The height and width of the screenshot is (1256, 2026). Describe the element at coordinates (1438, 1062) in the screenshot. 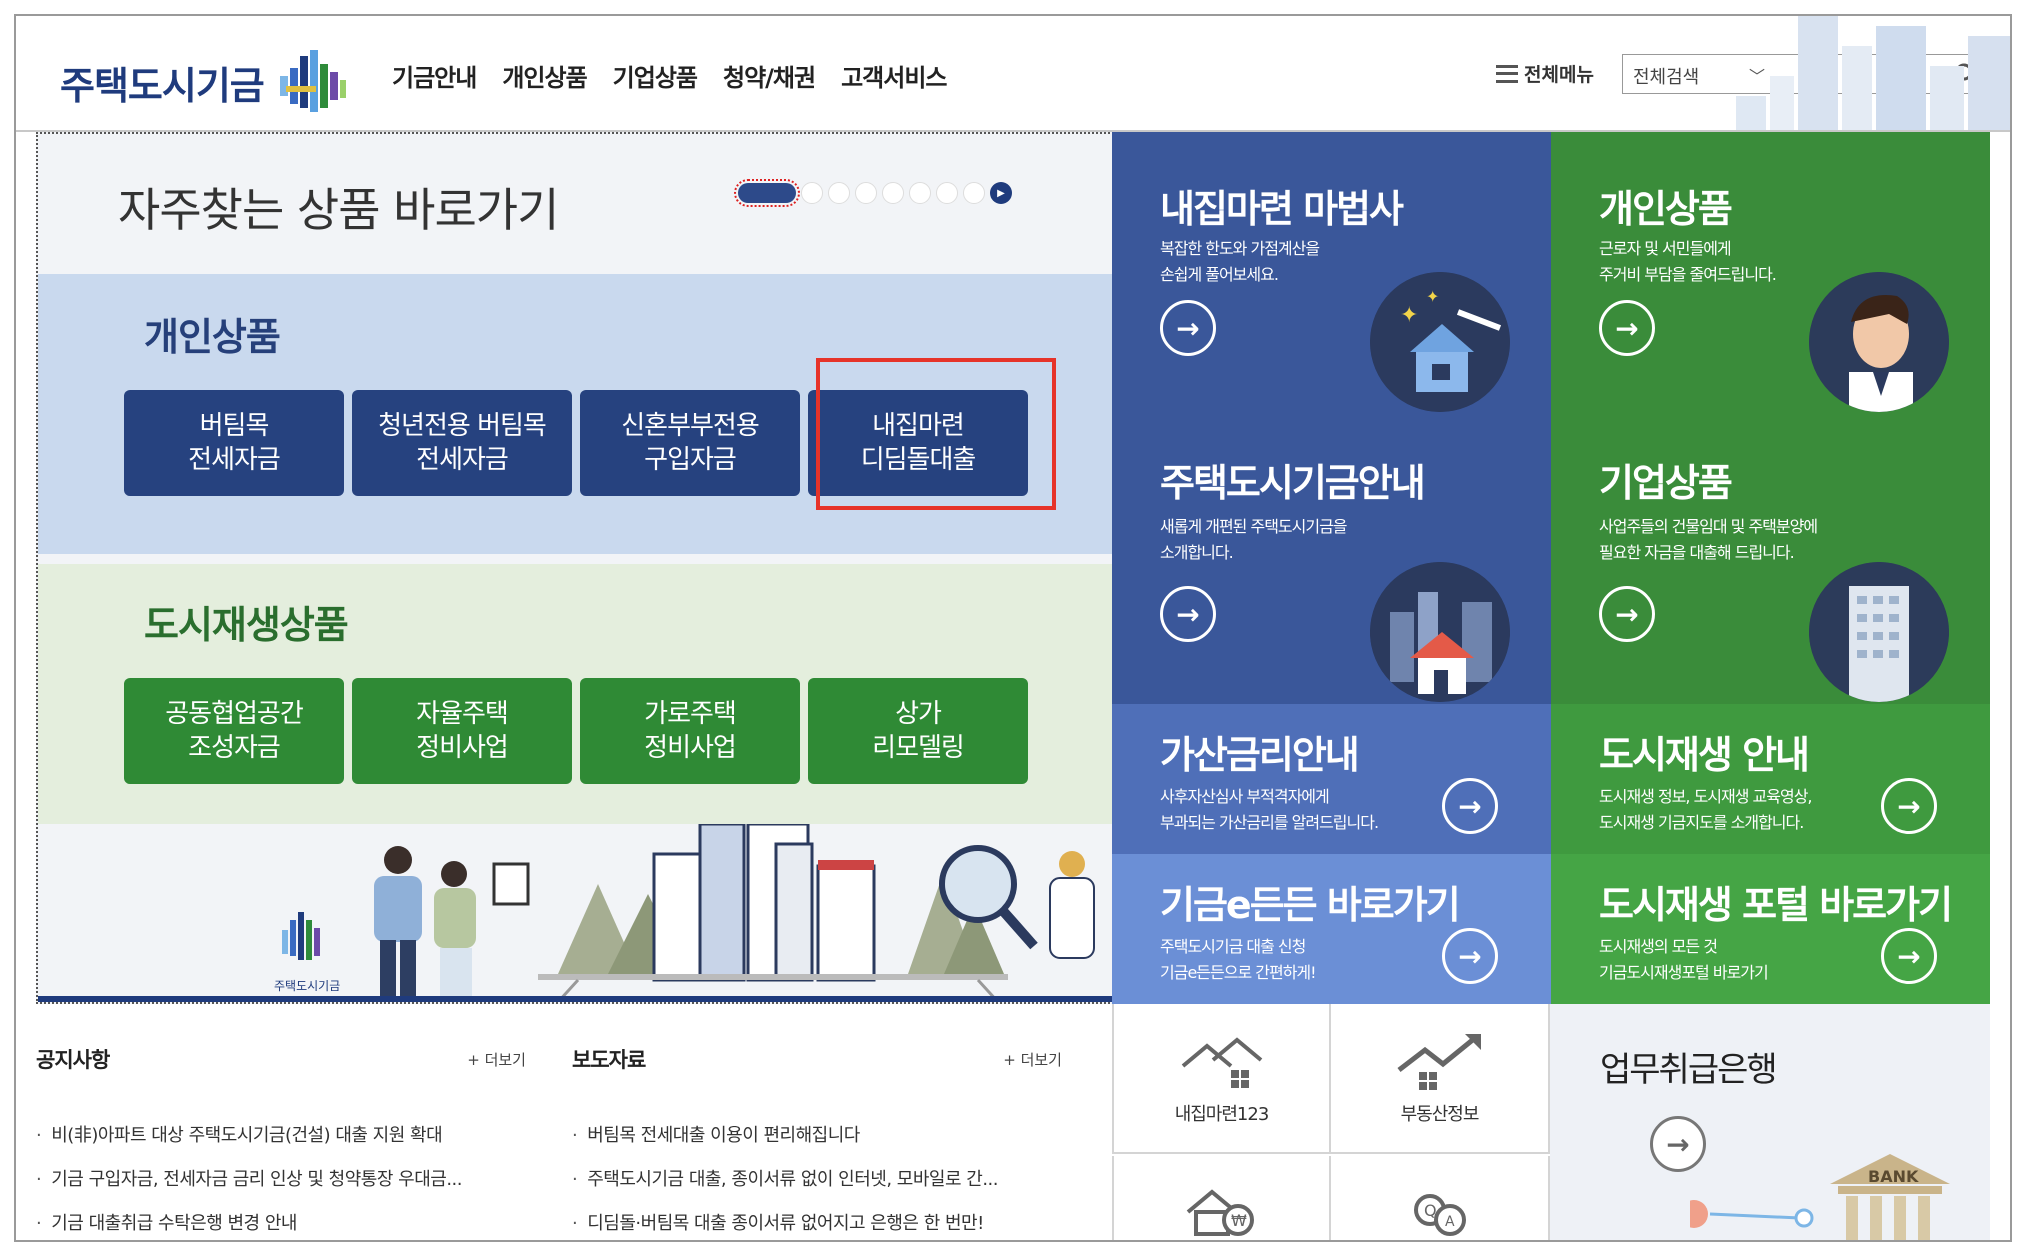

I see `trend-up-icon` at that location.